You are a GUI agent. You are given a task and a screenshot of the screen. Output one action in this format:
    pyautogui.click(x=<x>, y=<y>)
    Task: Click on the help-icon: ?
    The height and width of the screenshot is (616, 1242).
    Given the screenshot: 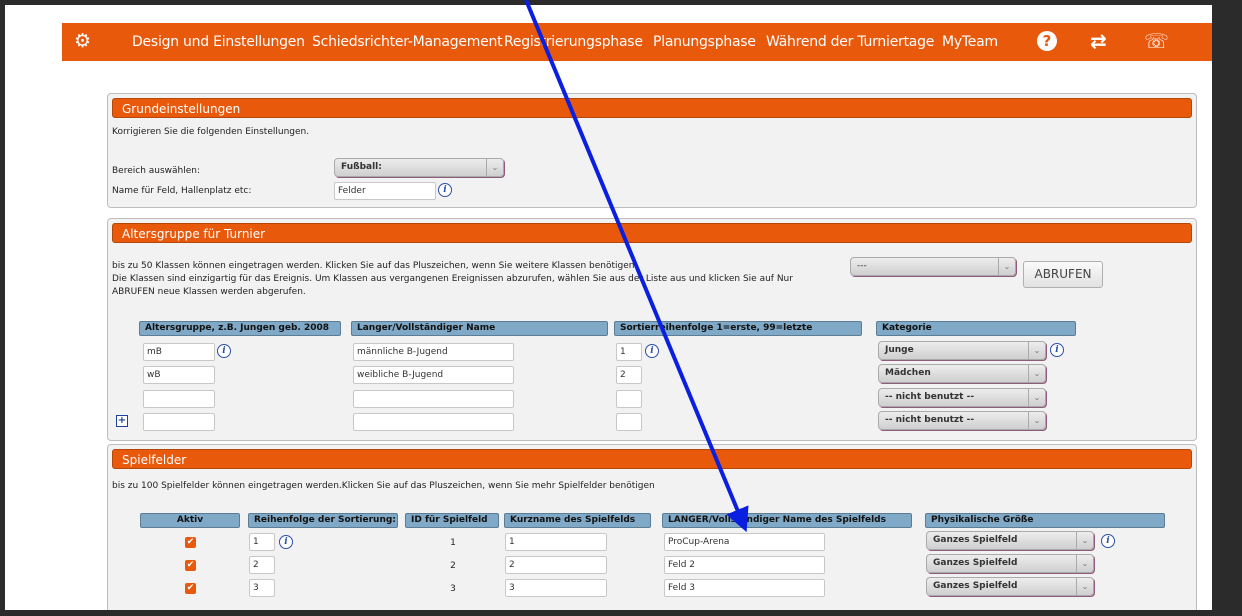 What is the action you would take?
    pyautogui.click(x=1047, y=41)
    